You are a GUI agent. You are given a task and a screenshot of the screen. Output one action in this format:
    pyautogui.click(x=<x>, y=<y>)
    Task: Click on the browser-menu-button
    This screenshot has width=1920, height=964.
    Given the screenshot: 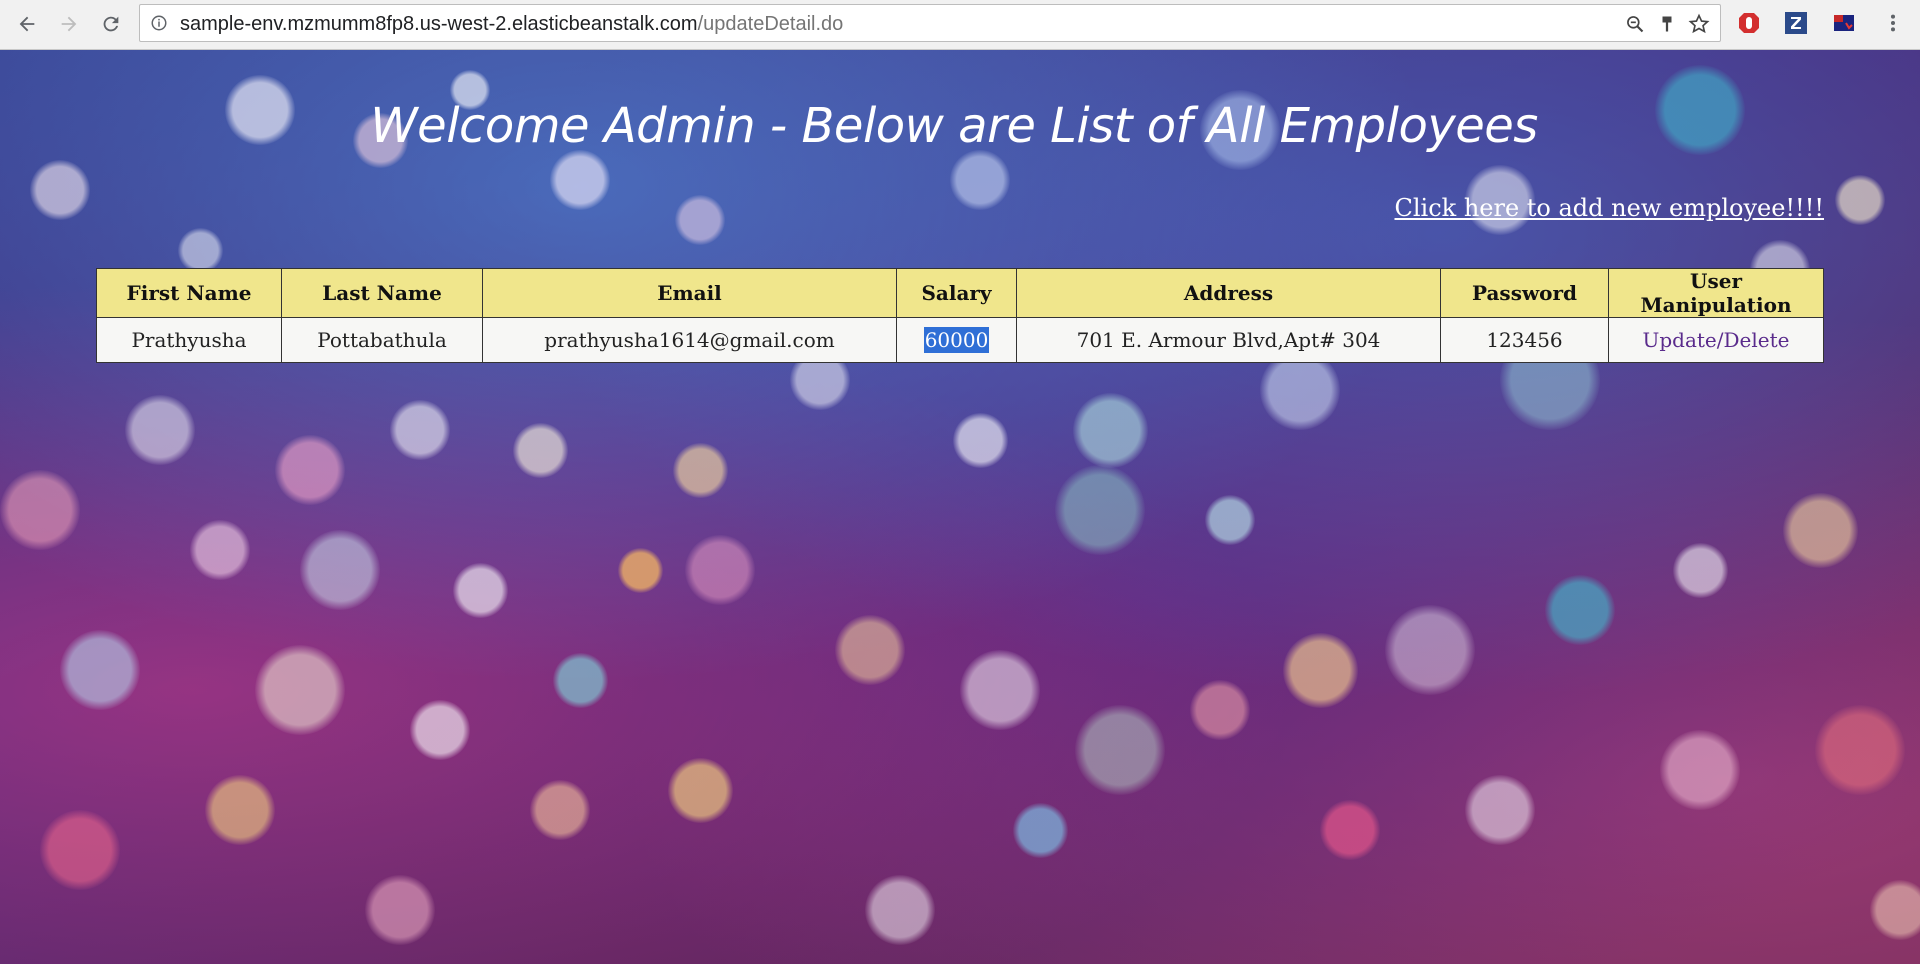 What is the action you would take?
    pyautogui.click(x=1893, y=23)
    